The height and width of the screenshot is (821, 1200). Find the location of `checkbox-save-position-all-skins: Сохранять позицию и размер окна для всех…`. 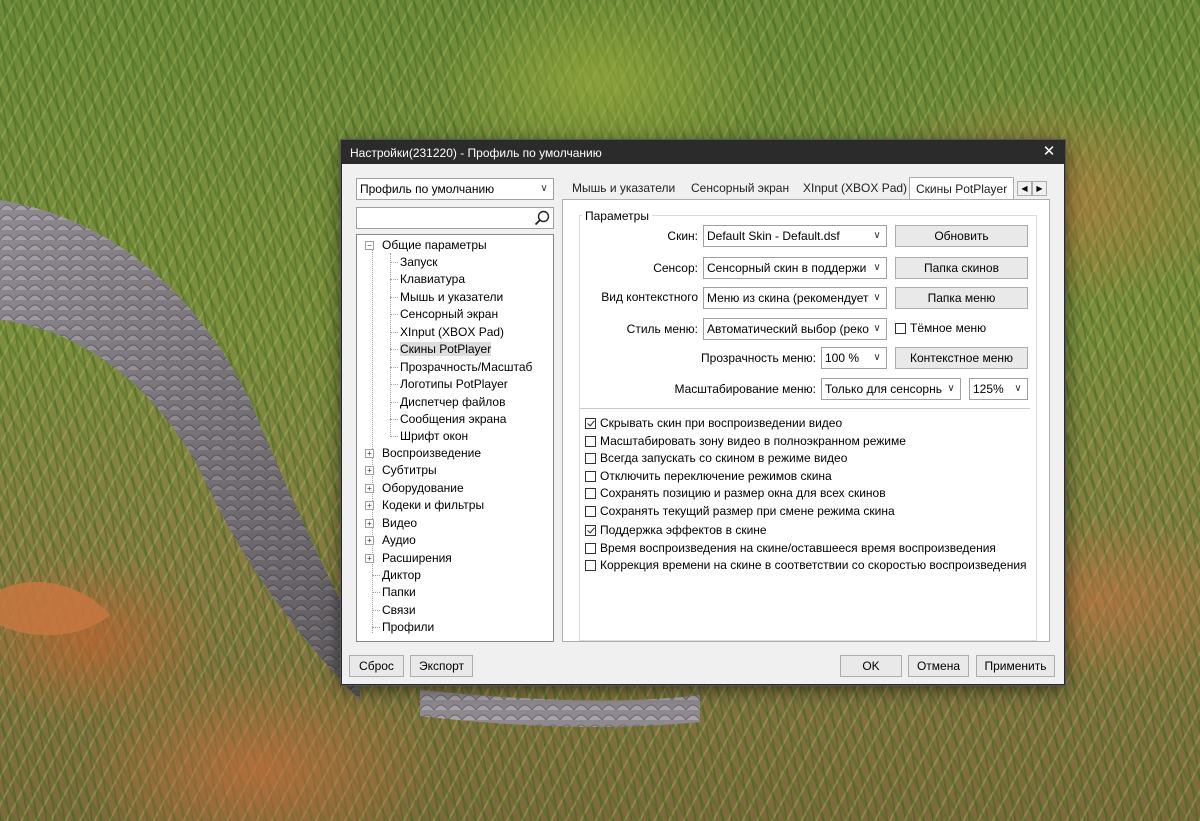

checkbox-save-position-all-skins: Сохранять позицию и размер окна для всех… is located at coordinates (735, 493).